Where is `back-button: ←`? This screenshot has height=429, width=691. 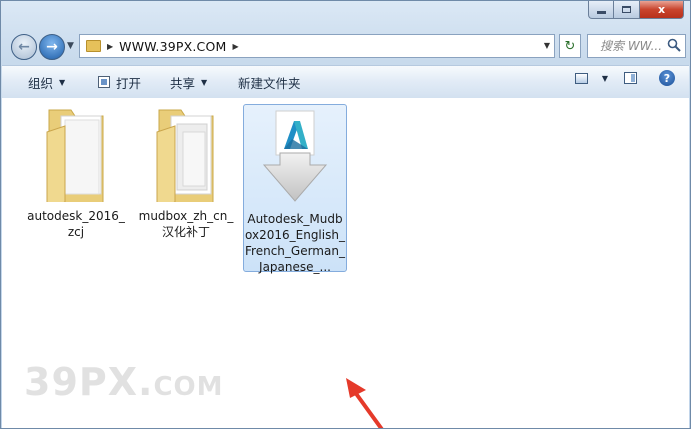 back-button: ← is located at coordinates (24, 47).